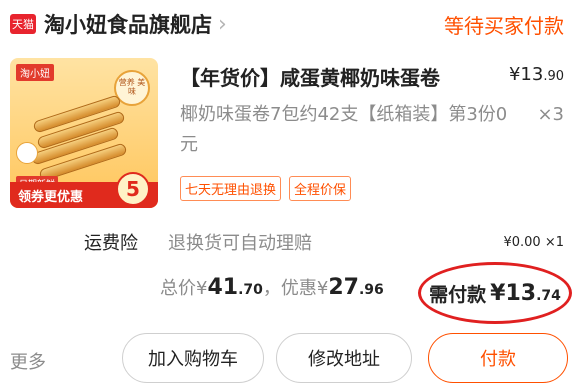 Image resolution: width=578 pixels, height=392 pixels. Describe the element at coordinates (320, 188) in the screenshot. I see `tag-price-protection: 全程价保` at that location.